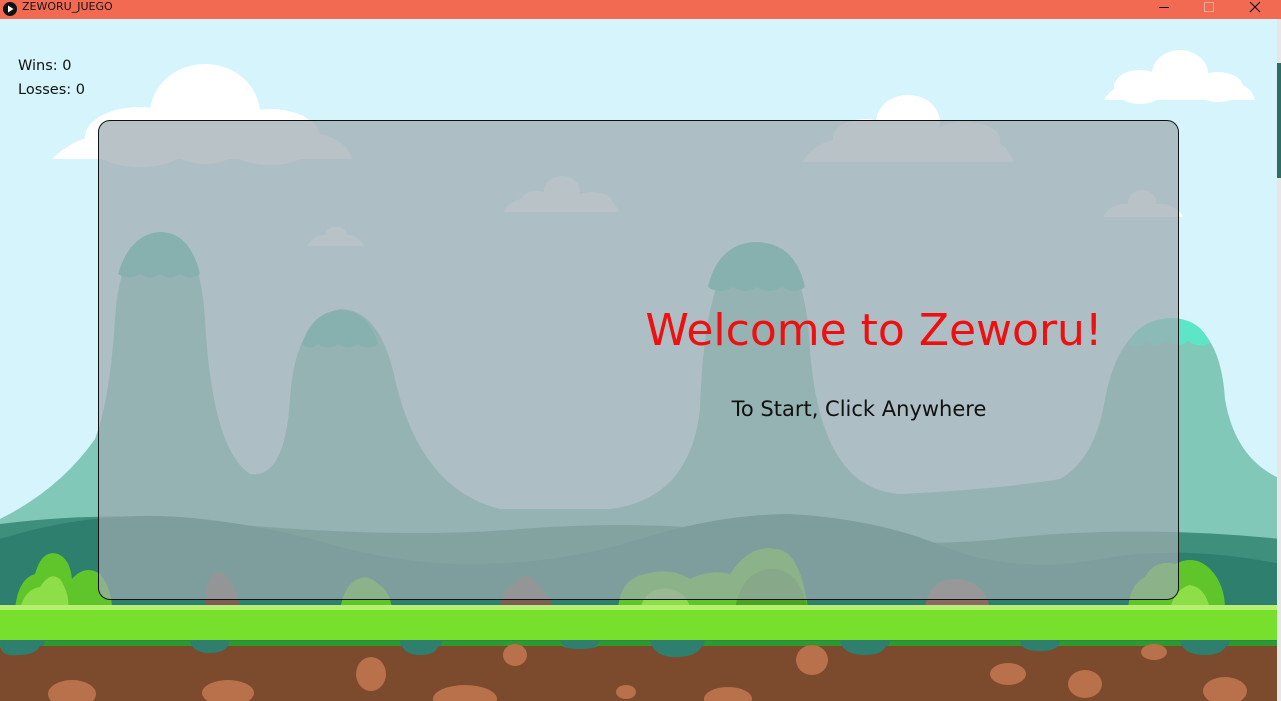  I want to click on close-icon, so click(1255, 7).